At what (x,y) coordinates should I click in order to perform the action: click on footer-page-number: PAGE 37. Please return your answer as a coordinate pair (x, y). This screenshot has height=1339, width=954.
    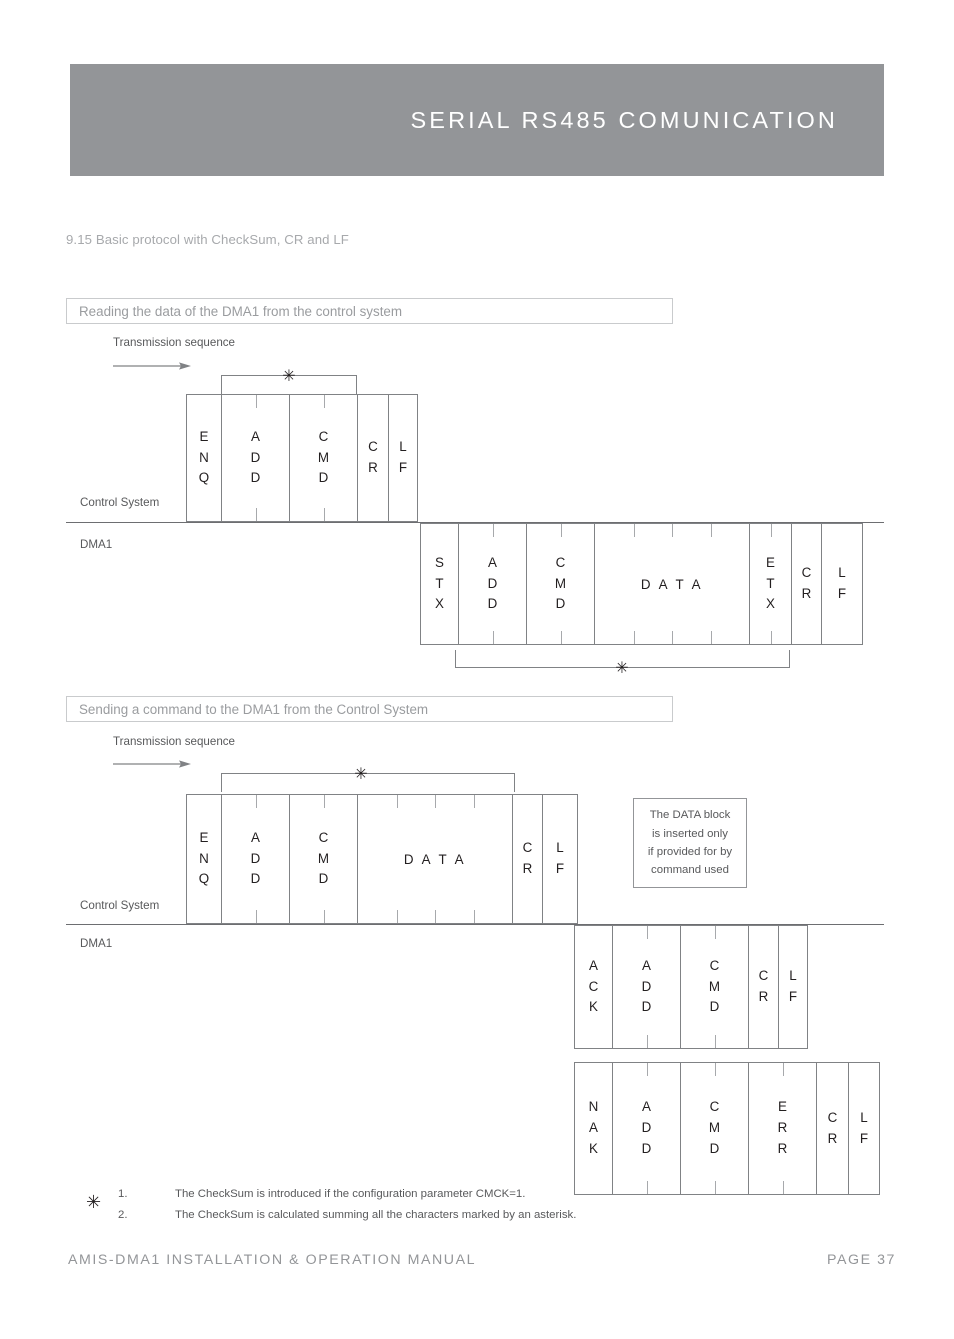
    Looking at the image, I should click on (861, 1260).